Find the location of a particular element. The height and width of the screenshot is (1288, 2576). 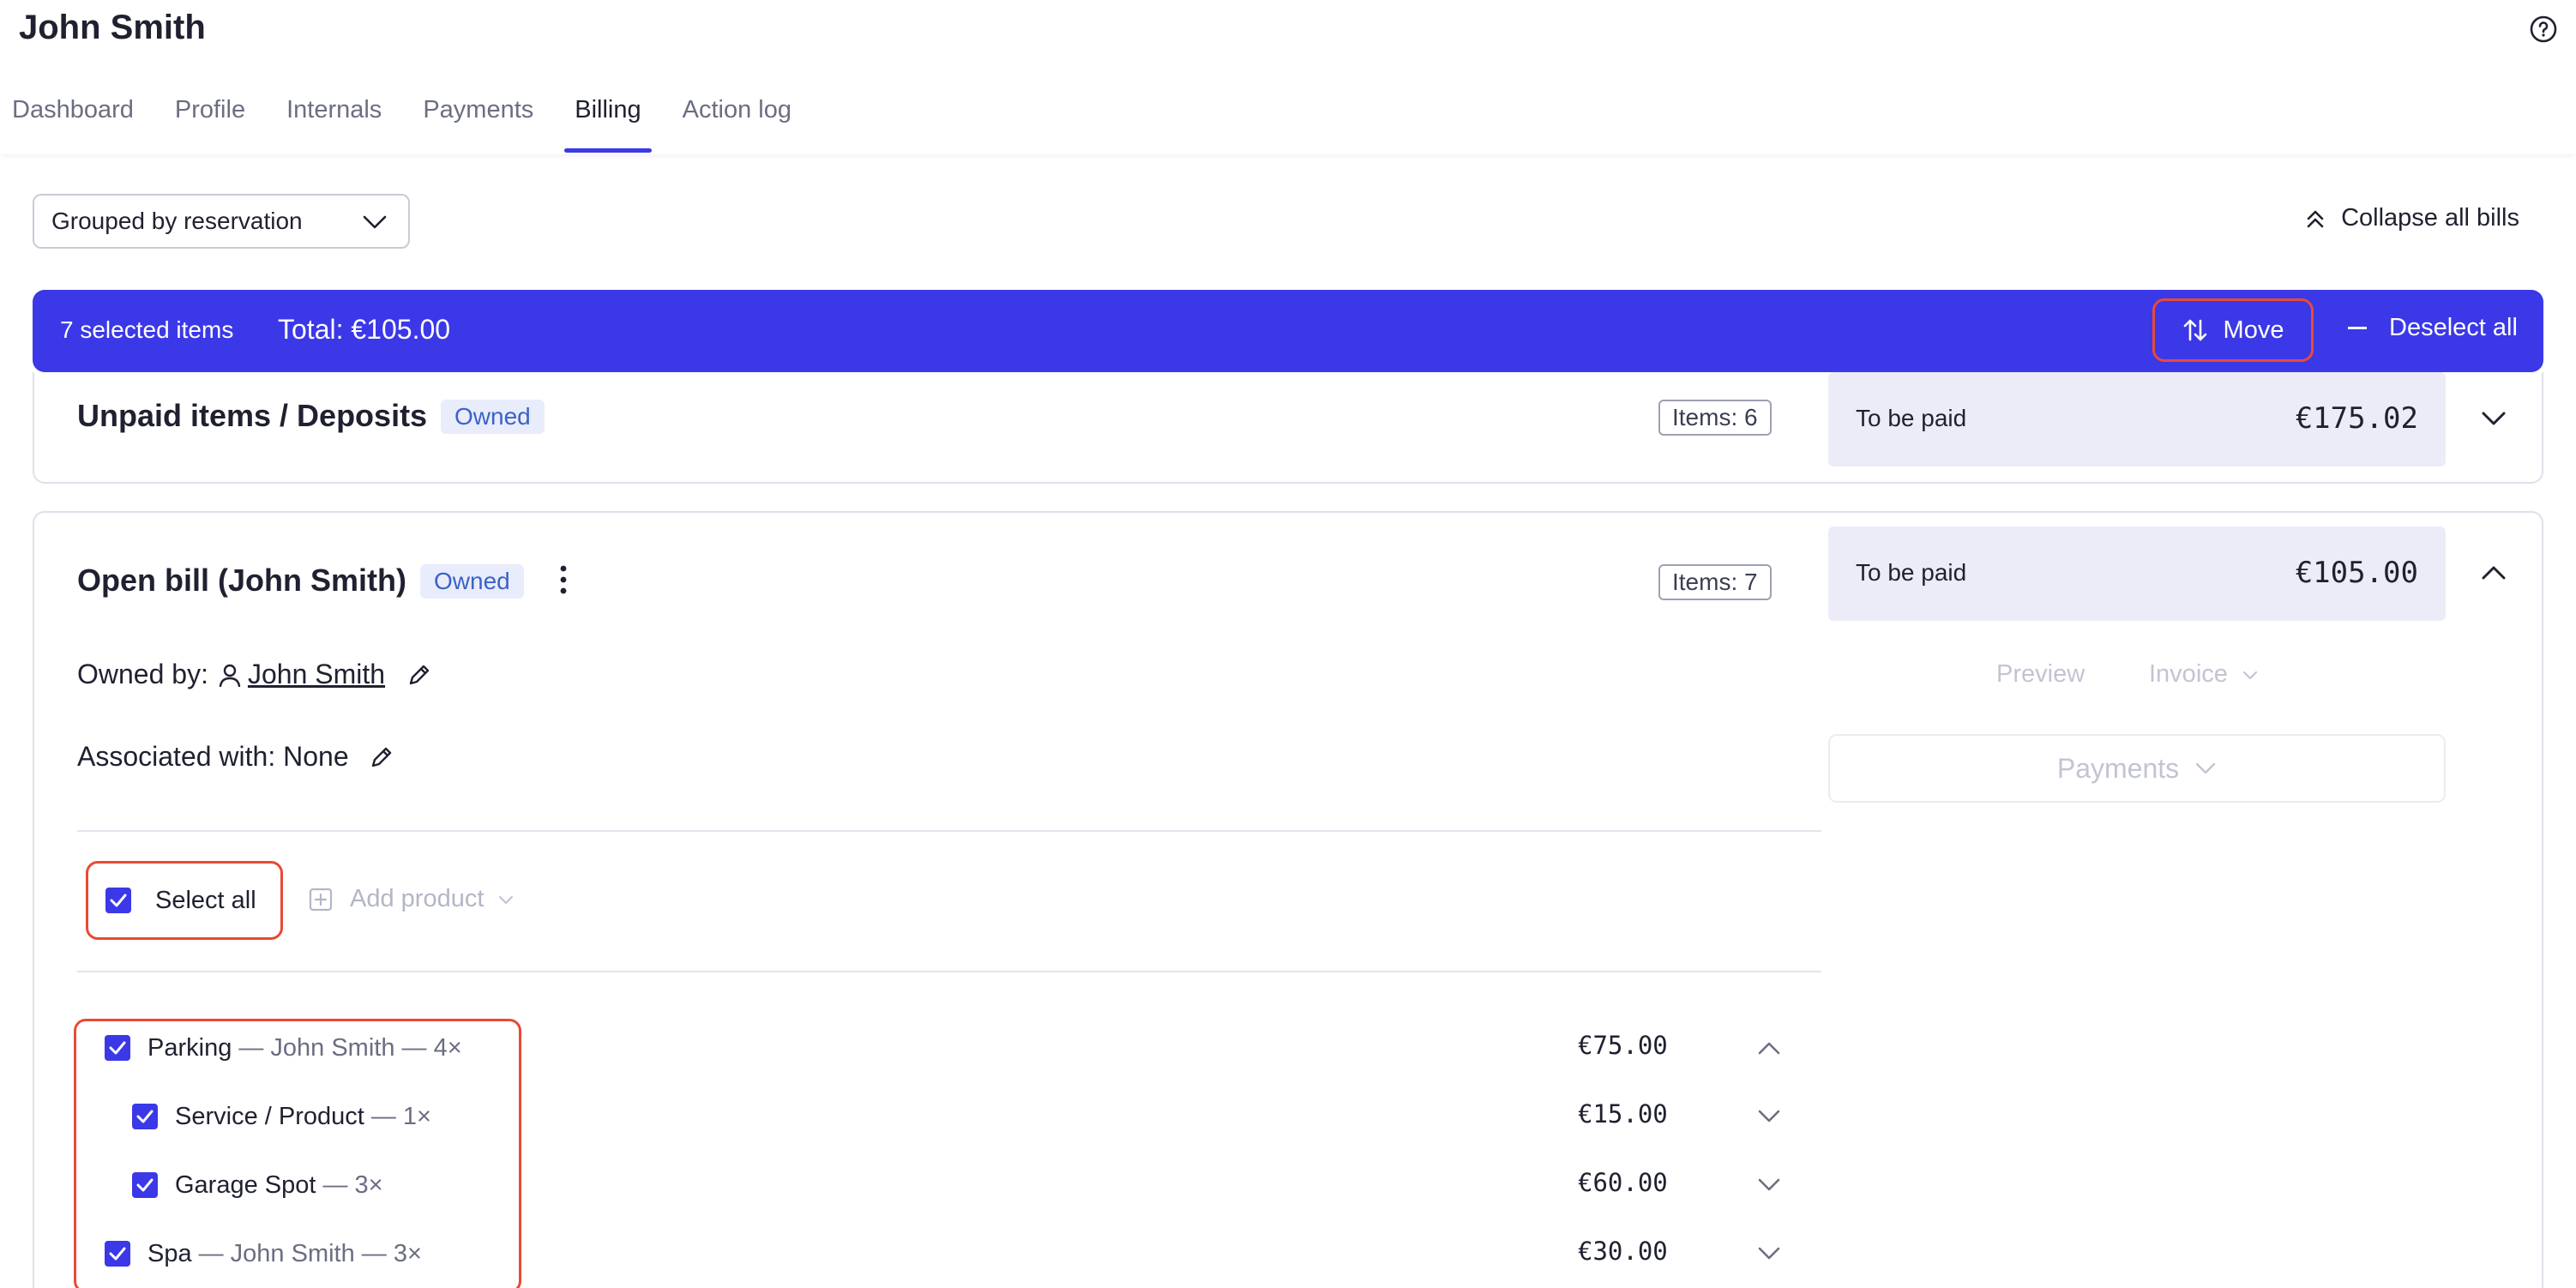

plus-square-icon is located at coordinates (321, 899).